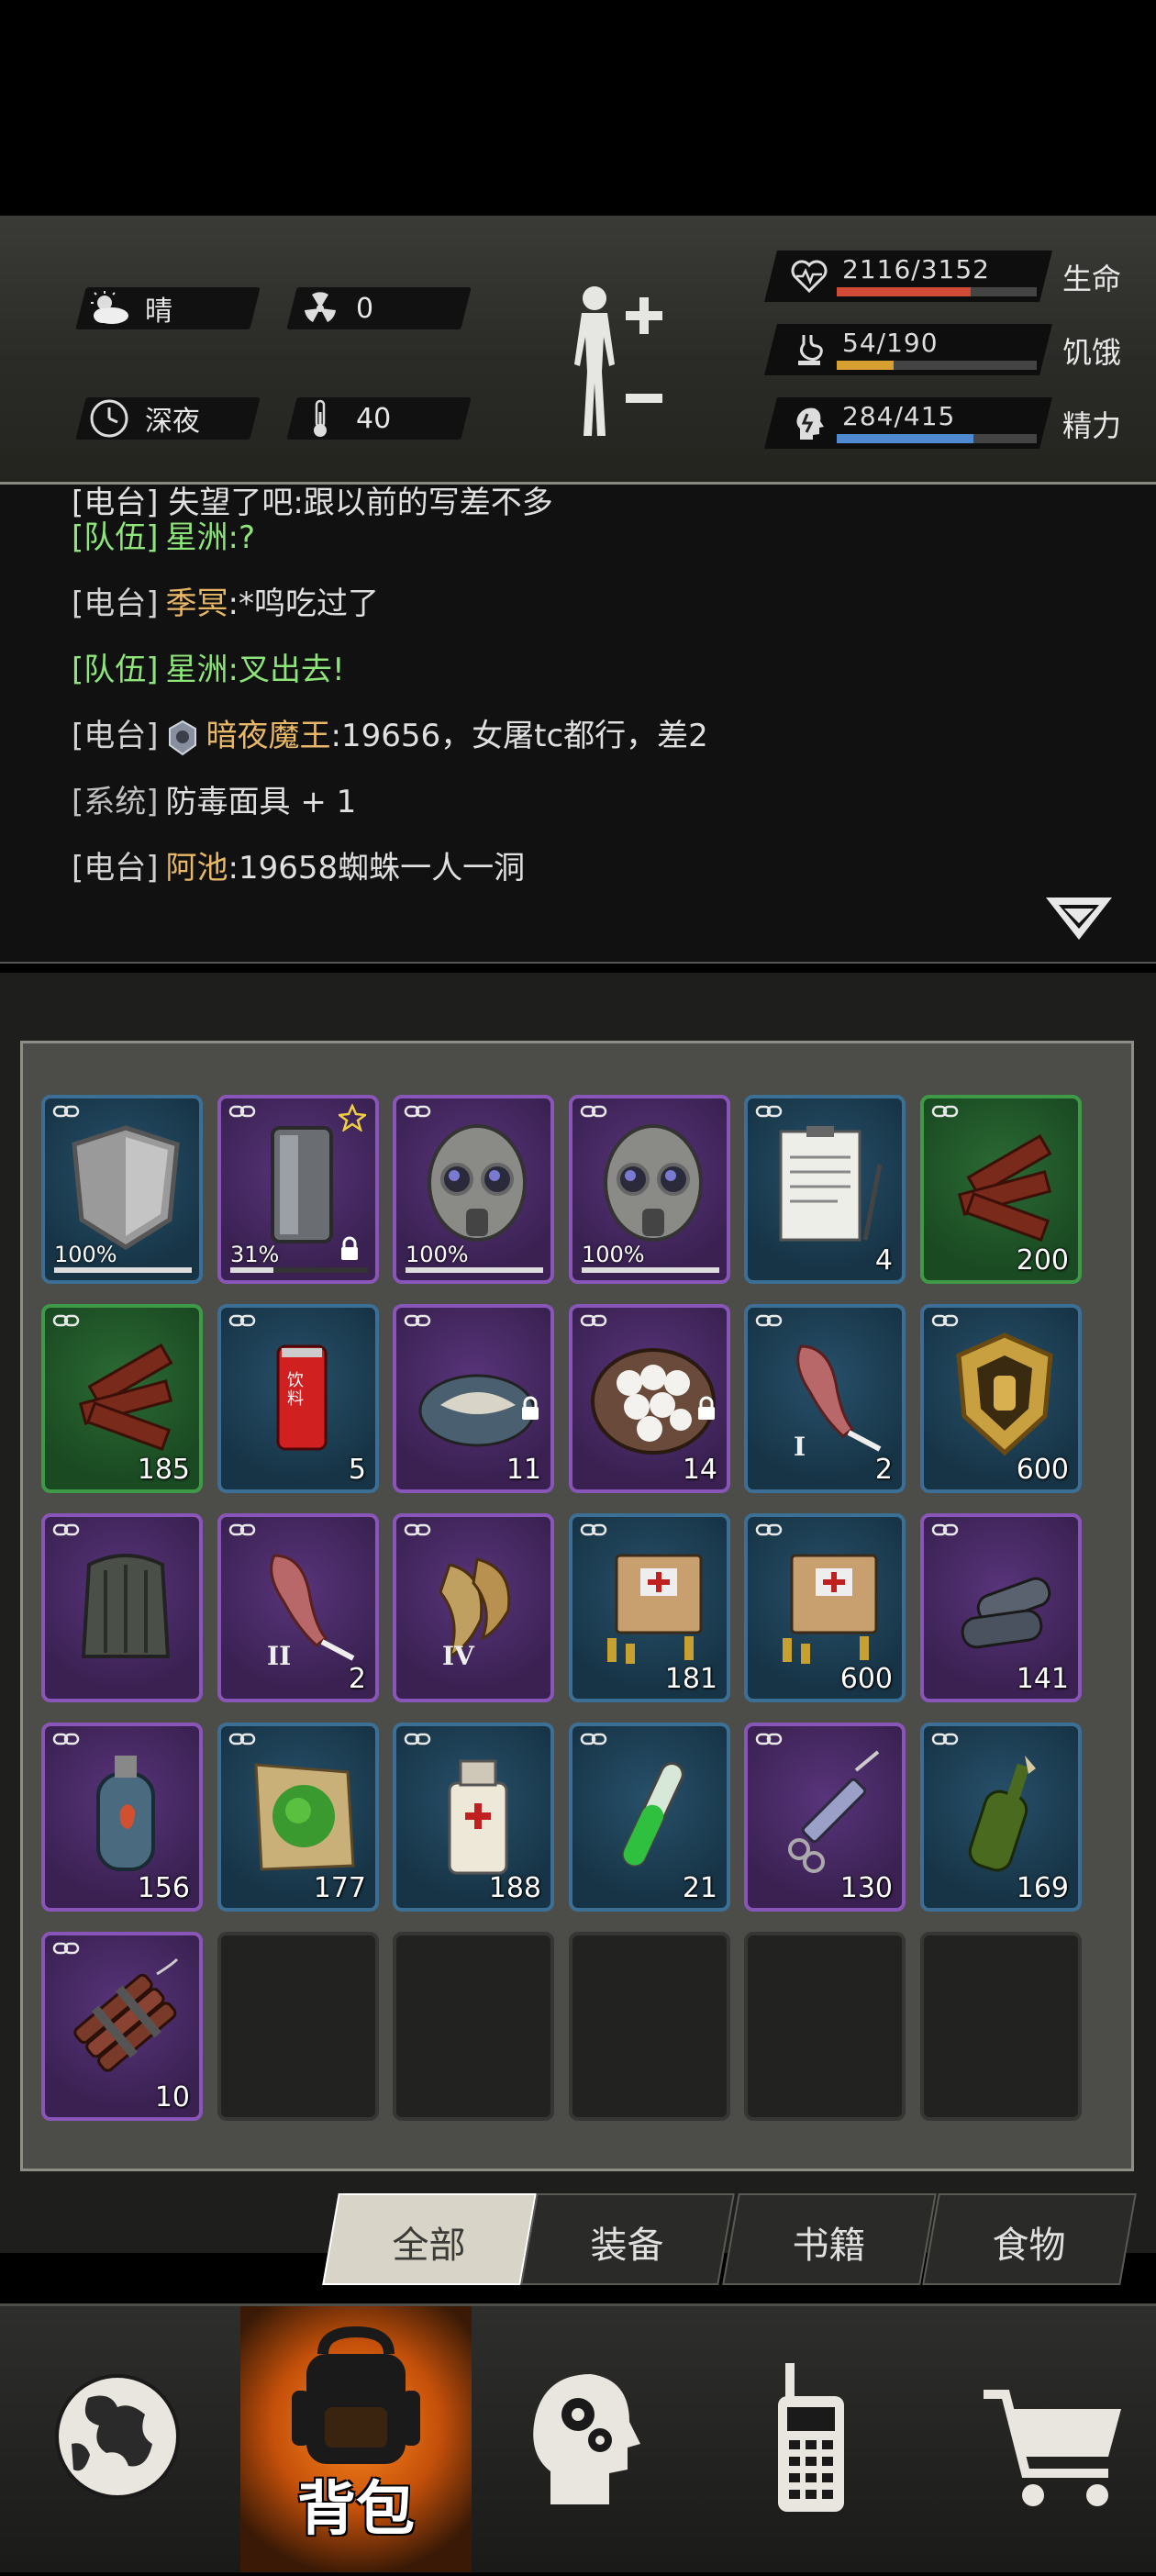 The image size is (1156, 2576). I want to click on health-value: 2116/3152, so click(916, 269).